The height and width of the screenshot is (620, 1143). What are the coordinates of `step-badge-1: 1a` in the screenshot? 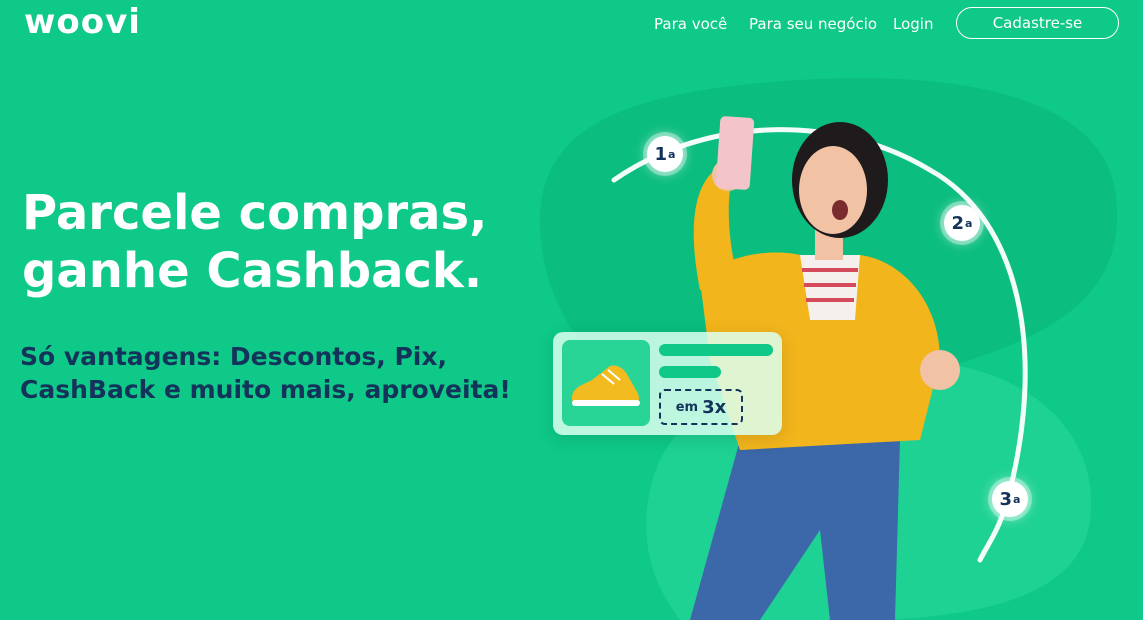 It's located at (665, 154).